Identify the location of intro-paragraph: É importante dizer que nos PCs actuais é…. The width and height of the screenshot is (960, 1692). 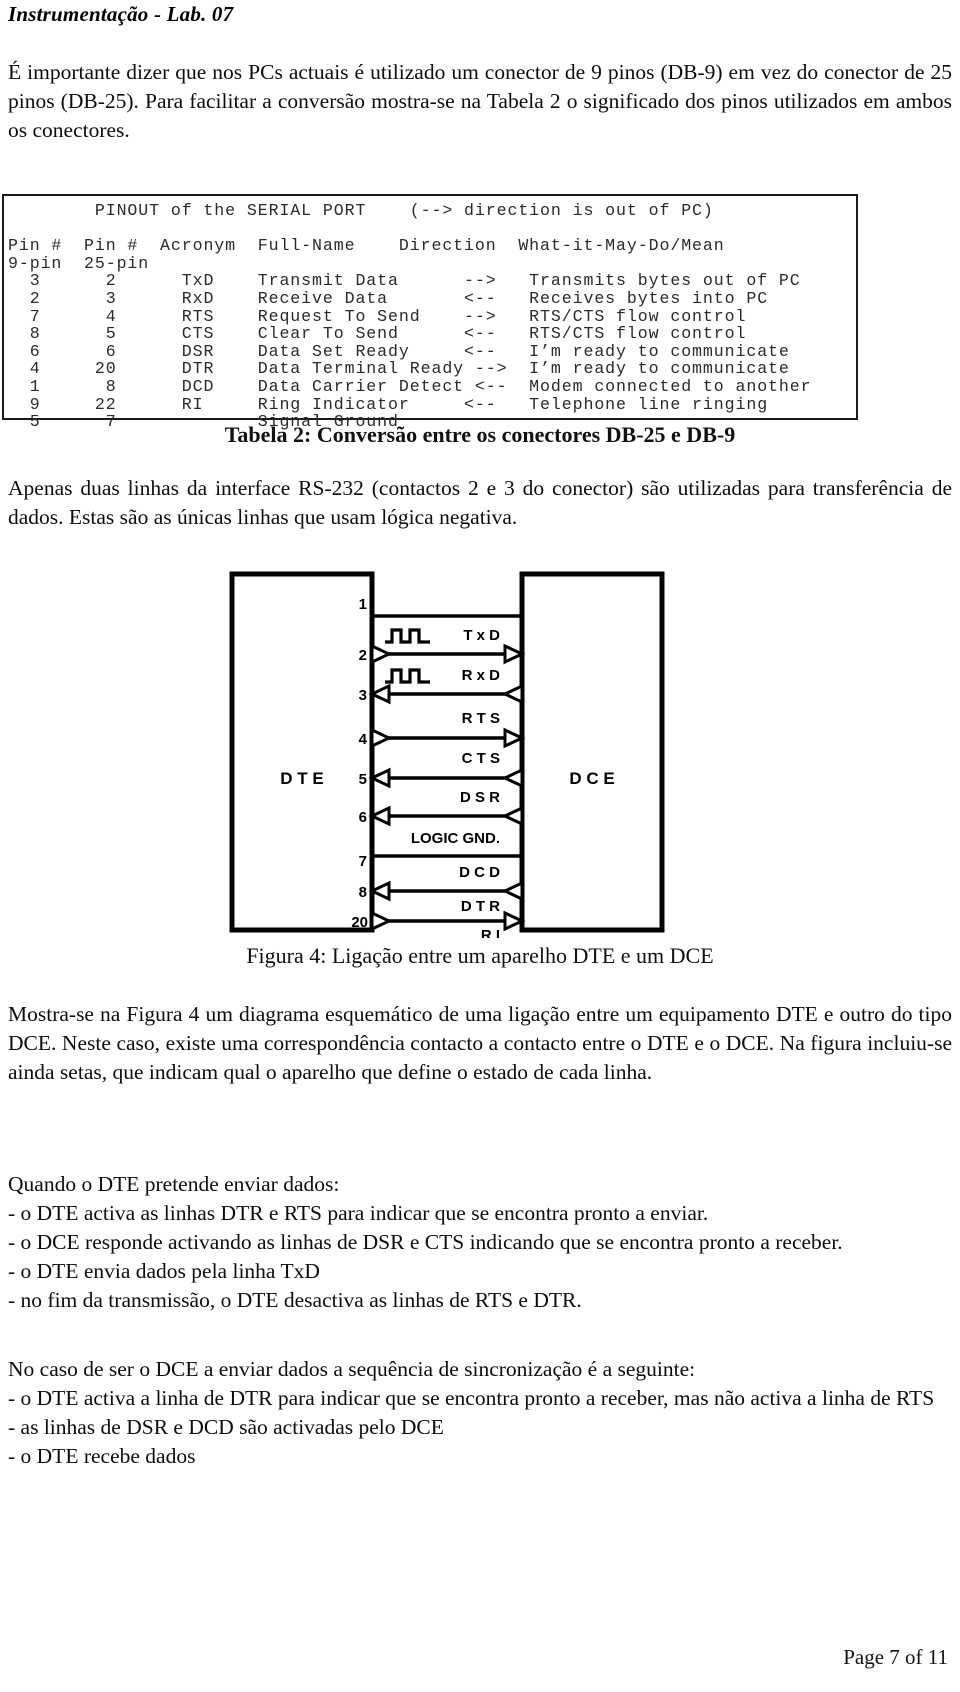
(480, 101).